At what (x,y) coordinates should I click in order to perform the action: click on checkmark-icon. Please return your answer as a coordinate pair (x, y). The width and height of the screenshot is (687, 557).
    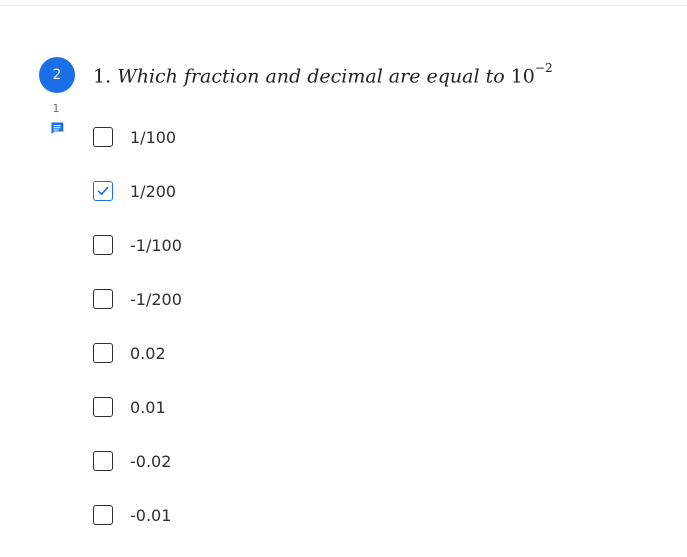
    Looking at the image, I should click on (103, 190).